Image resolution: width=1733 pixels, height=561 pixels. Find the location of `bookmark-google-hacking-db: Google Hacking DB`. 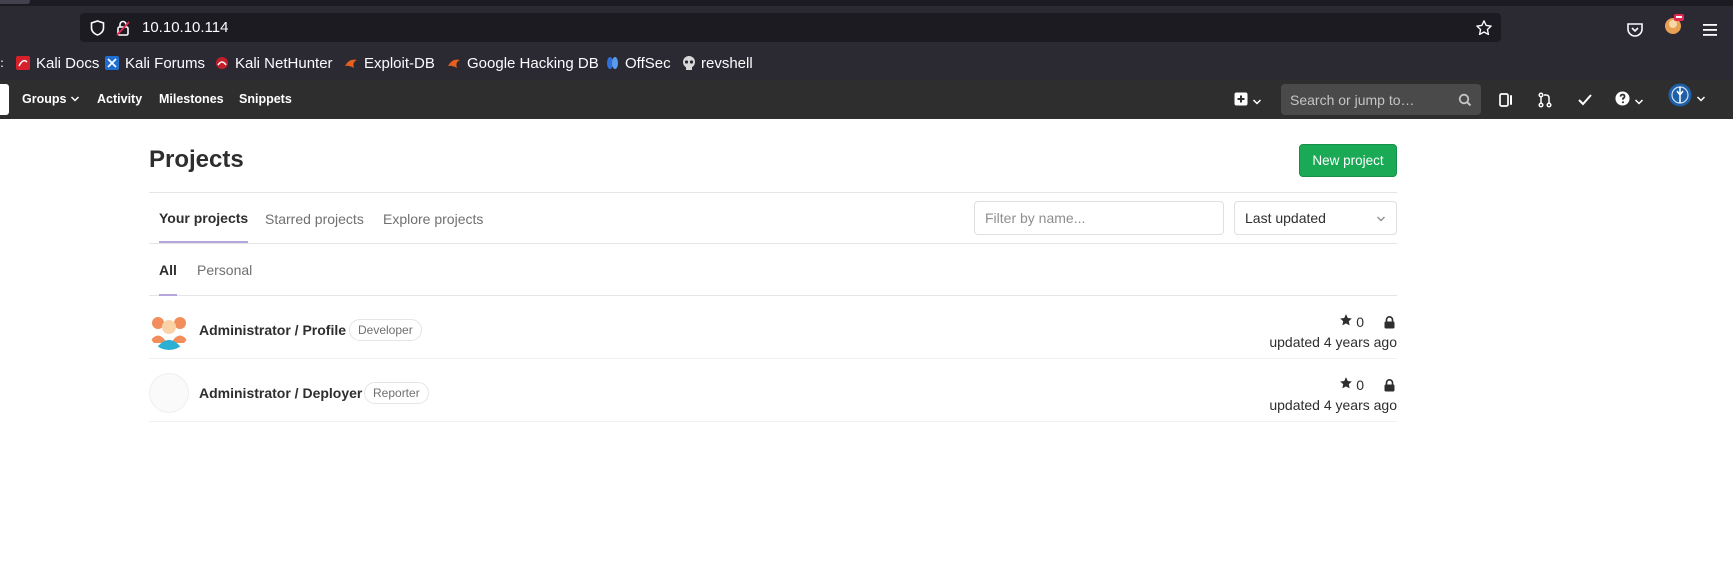

bookmark-google-hacking-db: Google Hacking DB is located at coordinates (523, 63).